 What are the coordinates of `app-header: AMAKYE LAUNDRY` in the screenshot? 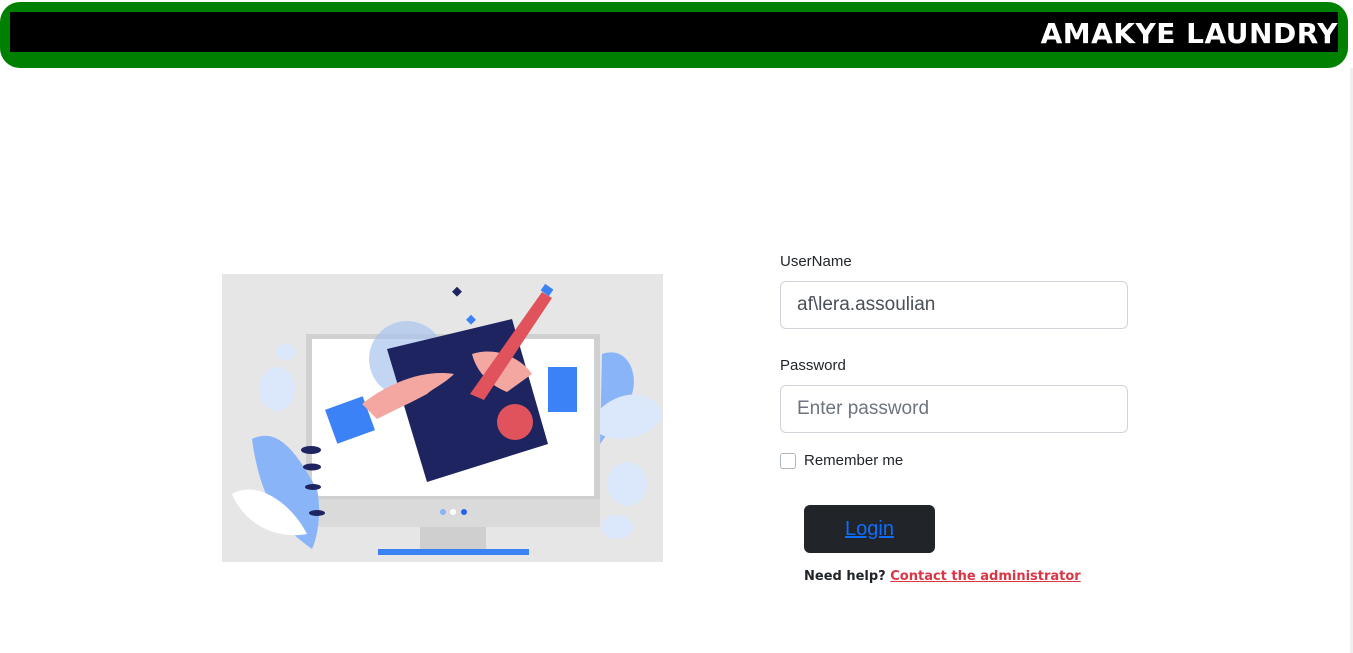 It's located at (674, 35).